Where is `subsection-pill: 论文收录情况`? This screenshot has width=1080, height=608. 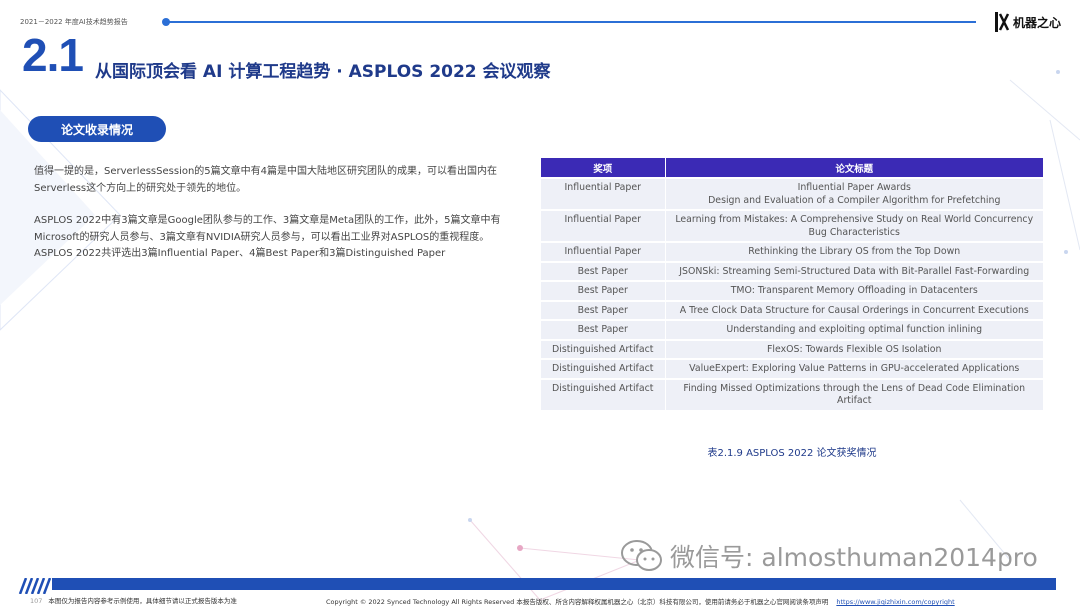
subsection-pill: 论文收录情况 is located at coordinates (97, 129).